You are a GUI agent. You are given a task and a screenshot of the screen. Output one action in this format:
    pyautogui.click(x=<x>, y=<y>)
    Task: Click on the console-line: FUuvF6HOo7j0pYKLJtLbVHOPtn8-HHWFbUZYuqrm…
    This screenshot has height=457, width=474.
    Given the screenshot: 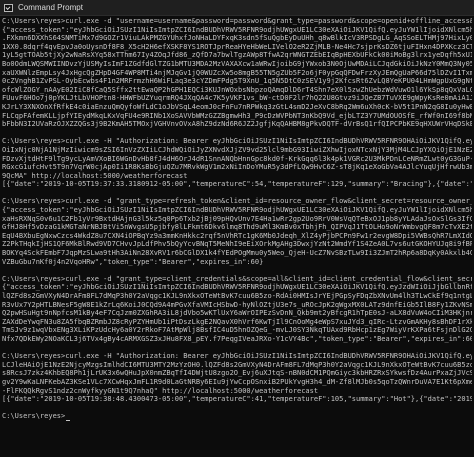 What is the action you would take?
    pyautogui.click(x=237, y=98)
    